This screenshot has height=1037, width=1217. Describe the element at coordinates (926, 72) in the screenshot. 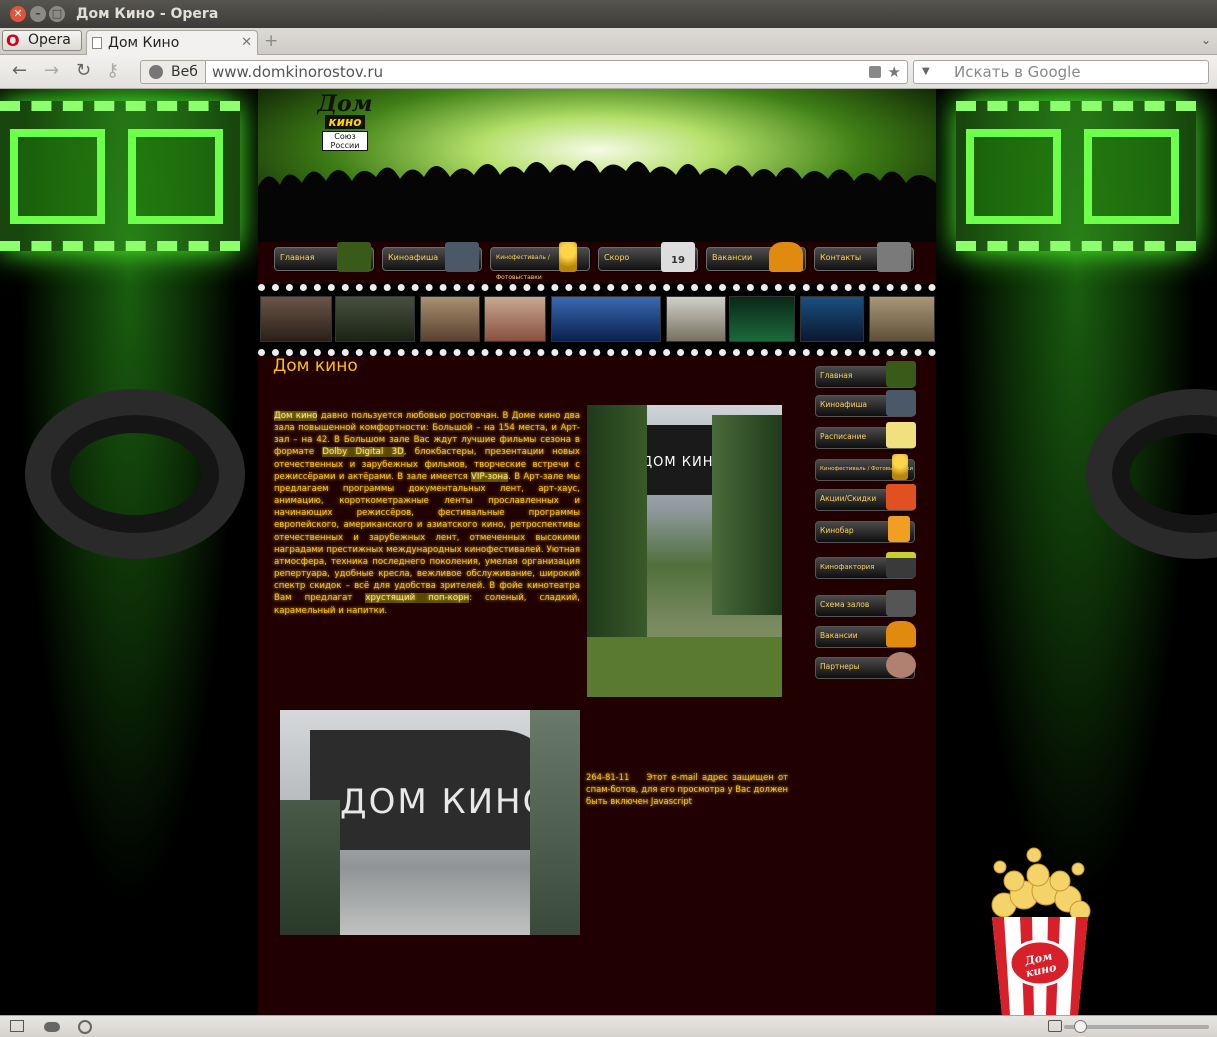

I see `search-engine-dropdown-icon: ▼` at that location.